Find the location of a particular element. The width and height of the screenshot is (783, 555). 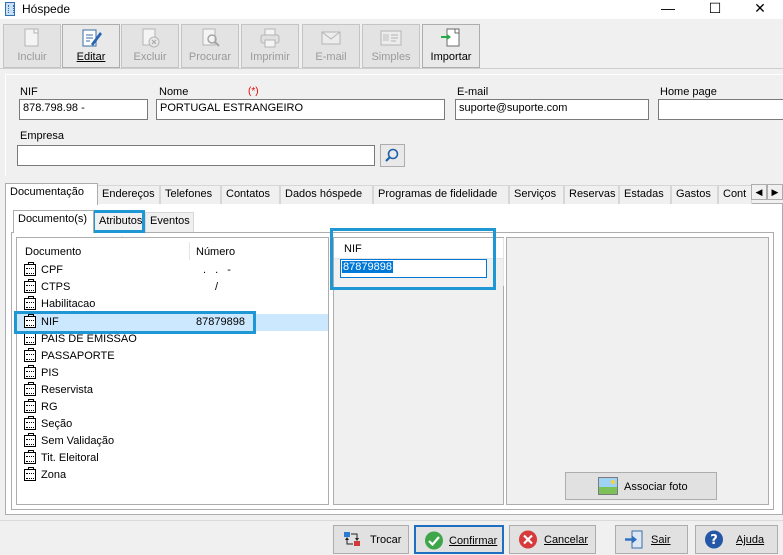

cancel-icon is located at coordinates (528, 539).